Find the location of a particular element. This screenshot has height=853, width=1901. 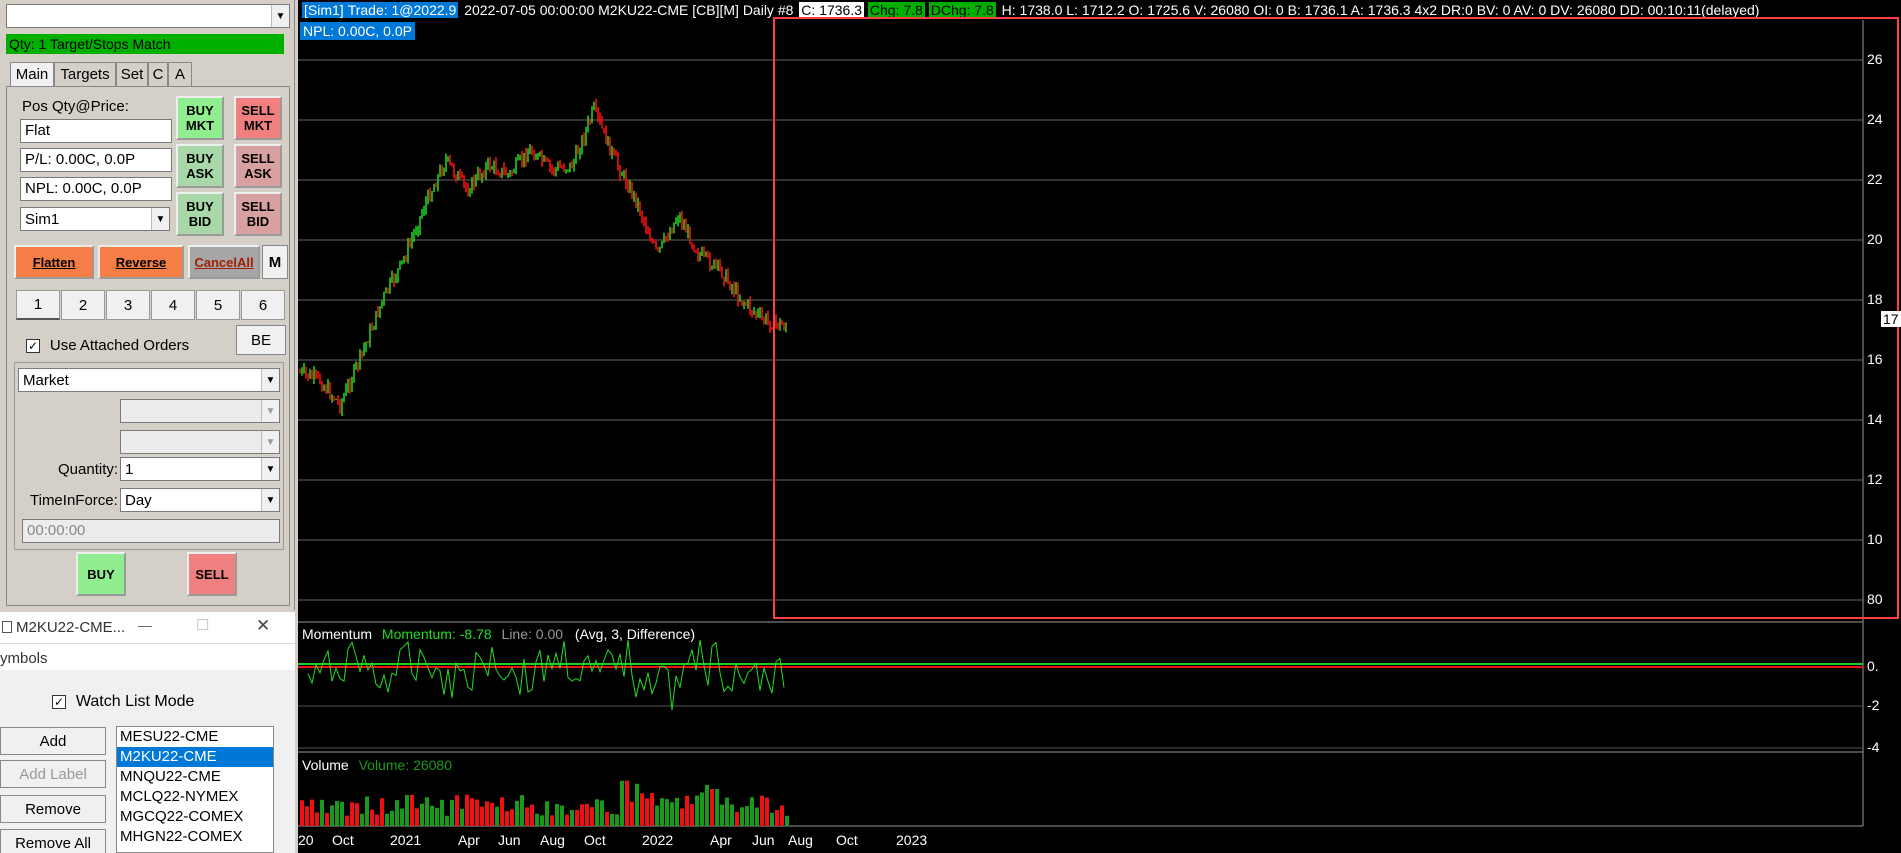

watch-list-mode-checkbox: ✓ Watch List Mode is located at coordinates (123, 702).